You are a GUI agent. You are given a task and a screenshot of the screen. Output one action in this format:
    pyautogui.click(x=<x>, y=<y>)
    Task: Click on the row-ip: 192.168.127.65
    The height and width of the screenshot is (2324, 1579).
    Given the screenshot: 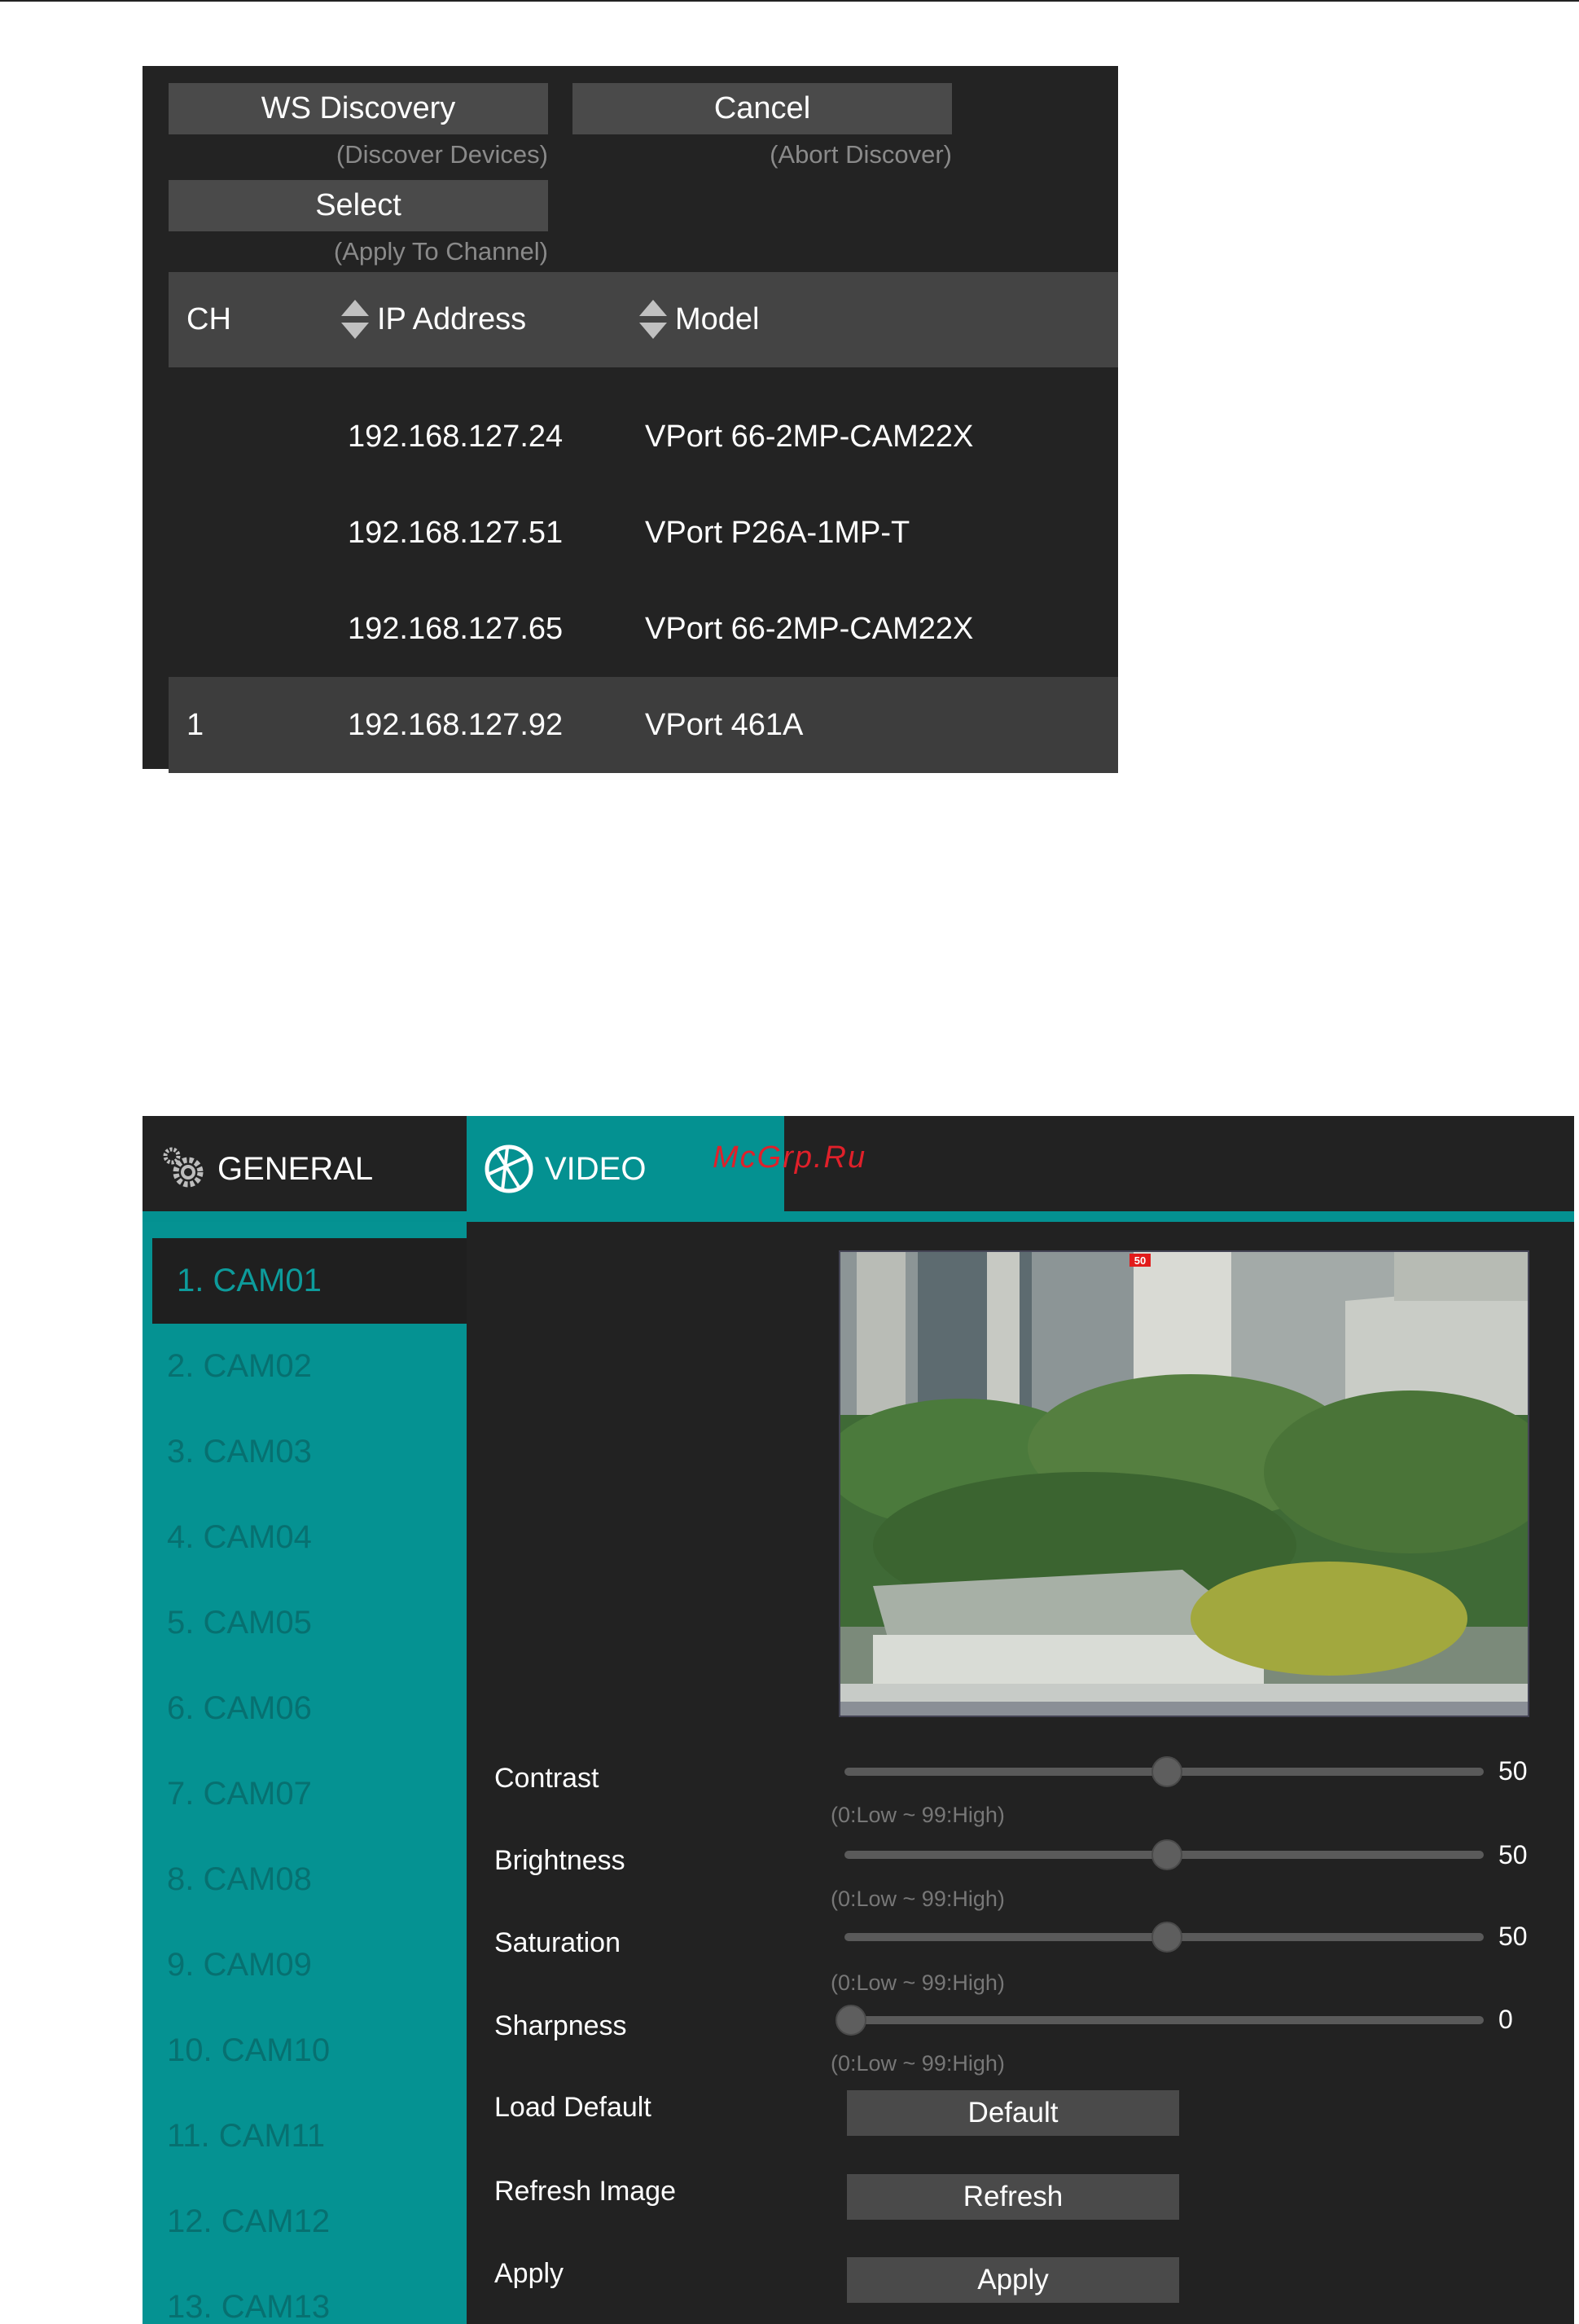 What is the action you would take?
    pyautogui.click(x=456, y=628)
    